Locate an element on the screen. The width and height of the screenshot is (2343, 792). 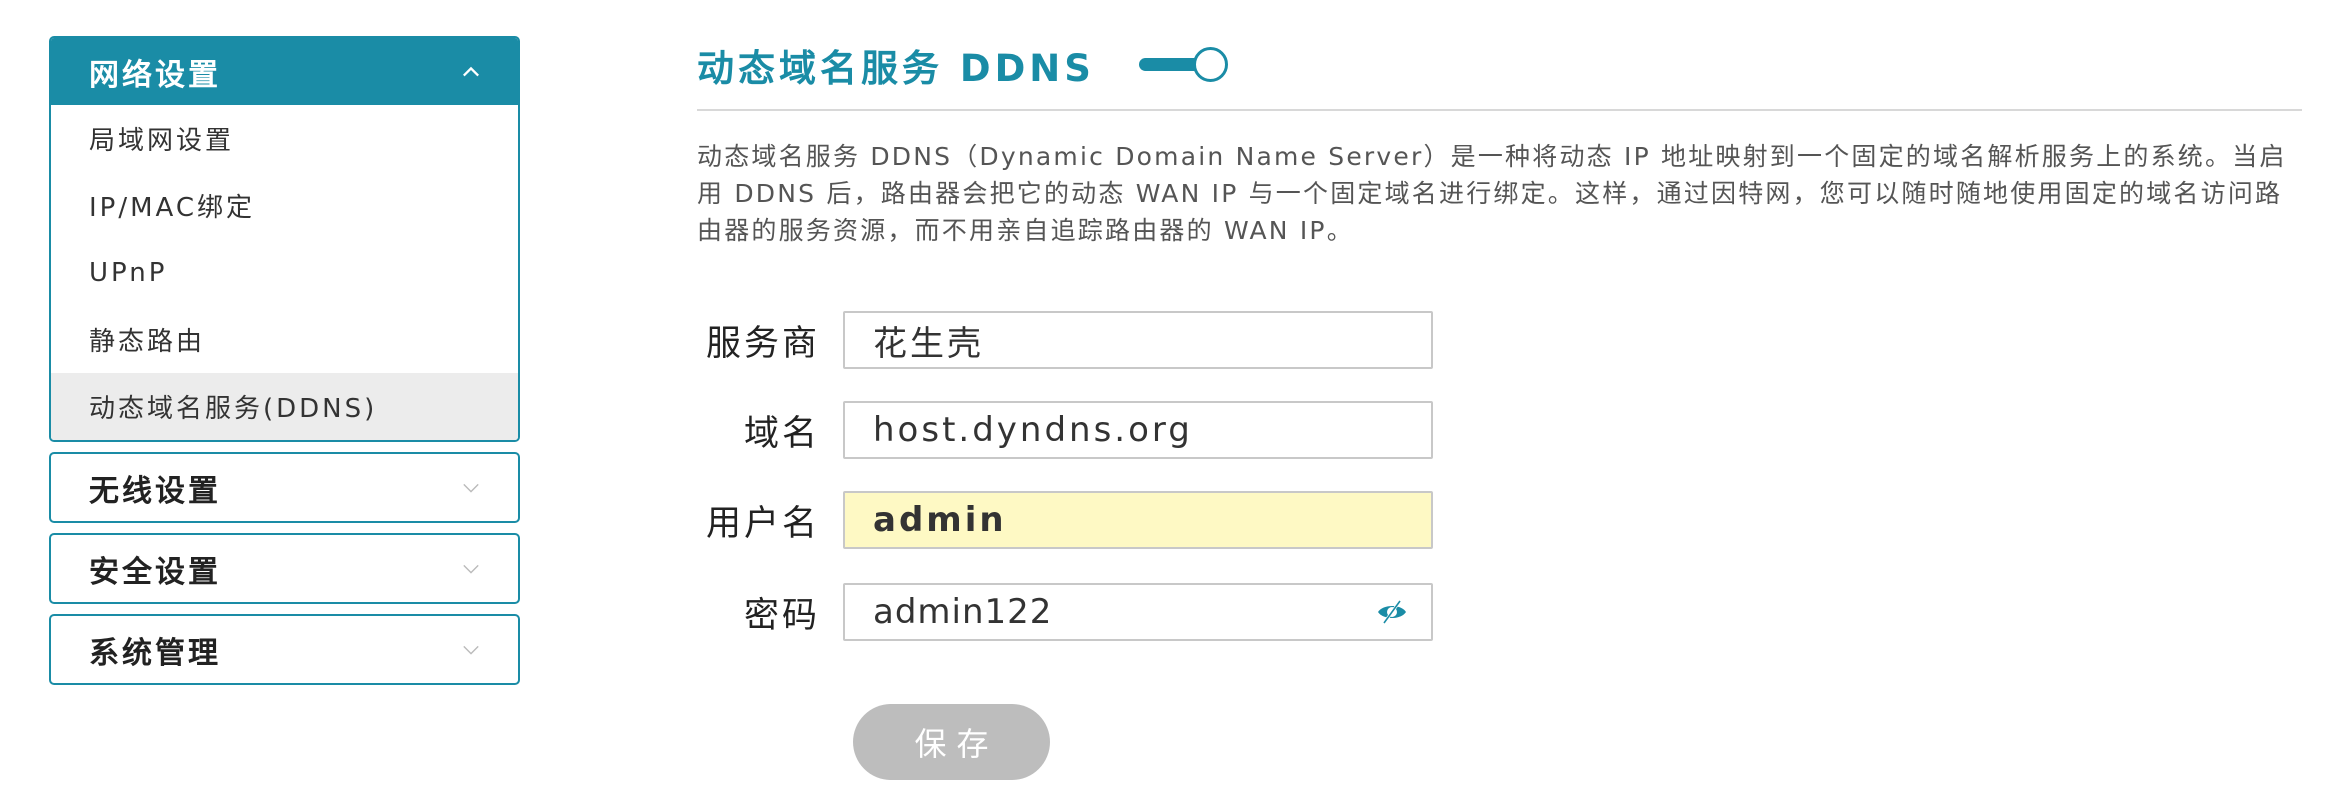
page-header: 动态域名服务 DDNS is located at coordinates (968, 65).